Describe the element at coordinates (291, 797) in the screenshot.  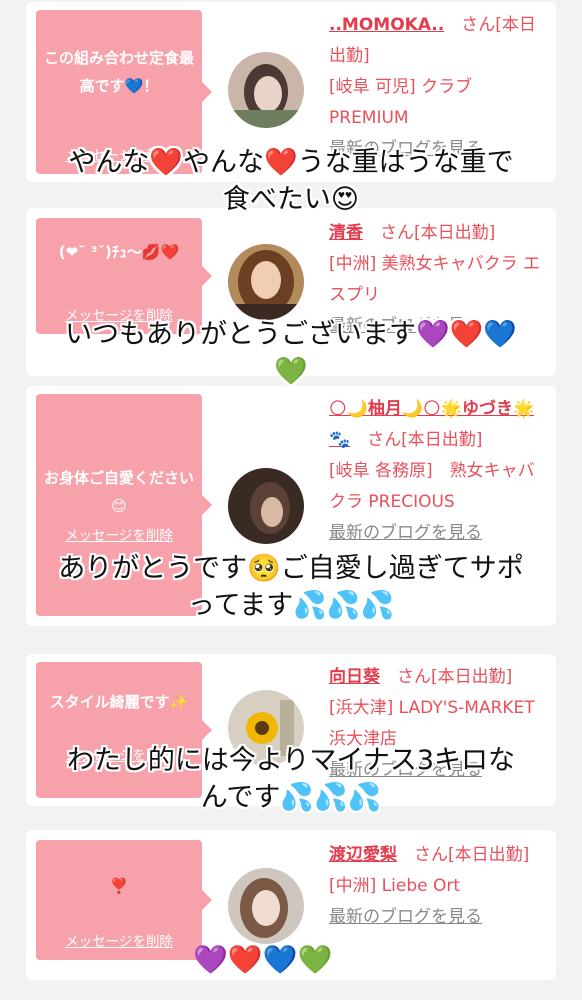
I see `caption-line: んです💦💦💦` at that location.